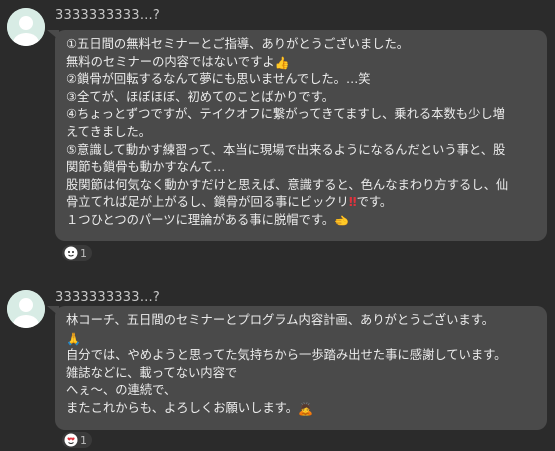  Describe the element at coordinates (286, 355) in the screenshot. I see `message-line: 自分では、やめようと思ってた気持ちから一歩踏み出せた事に感謝しています。` at that location.